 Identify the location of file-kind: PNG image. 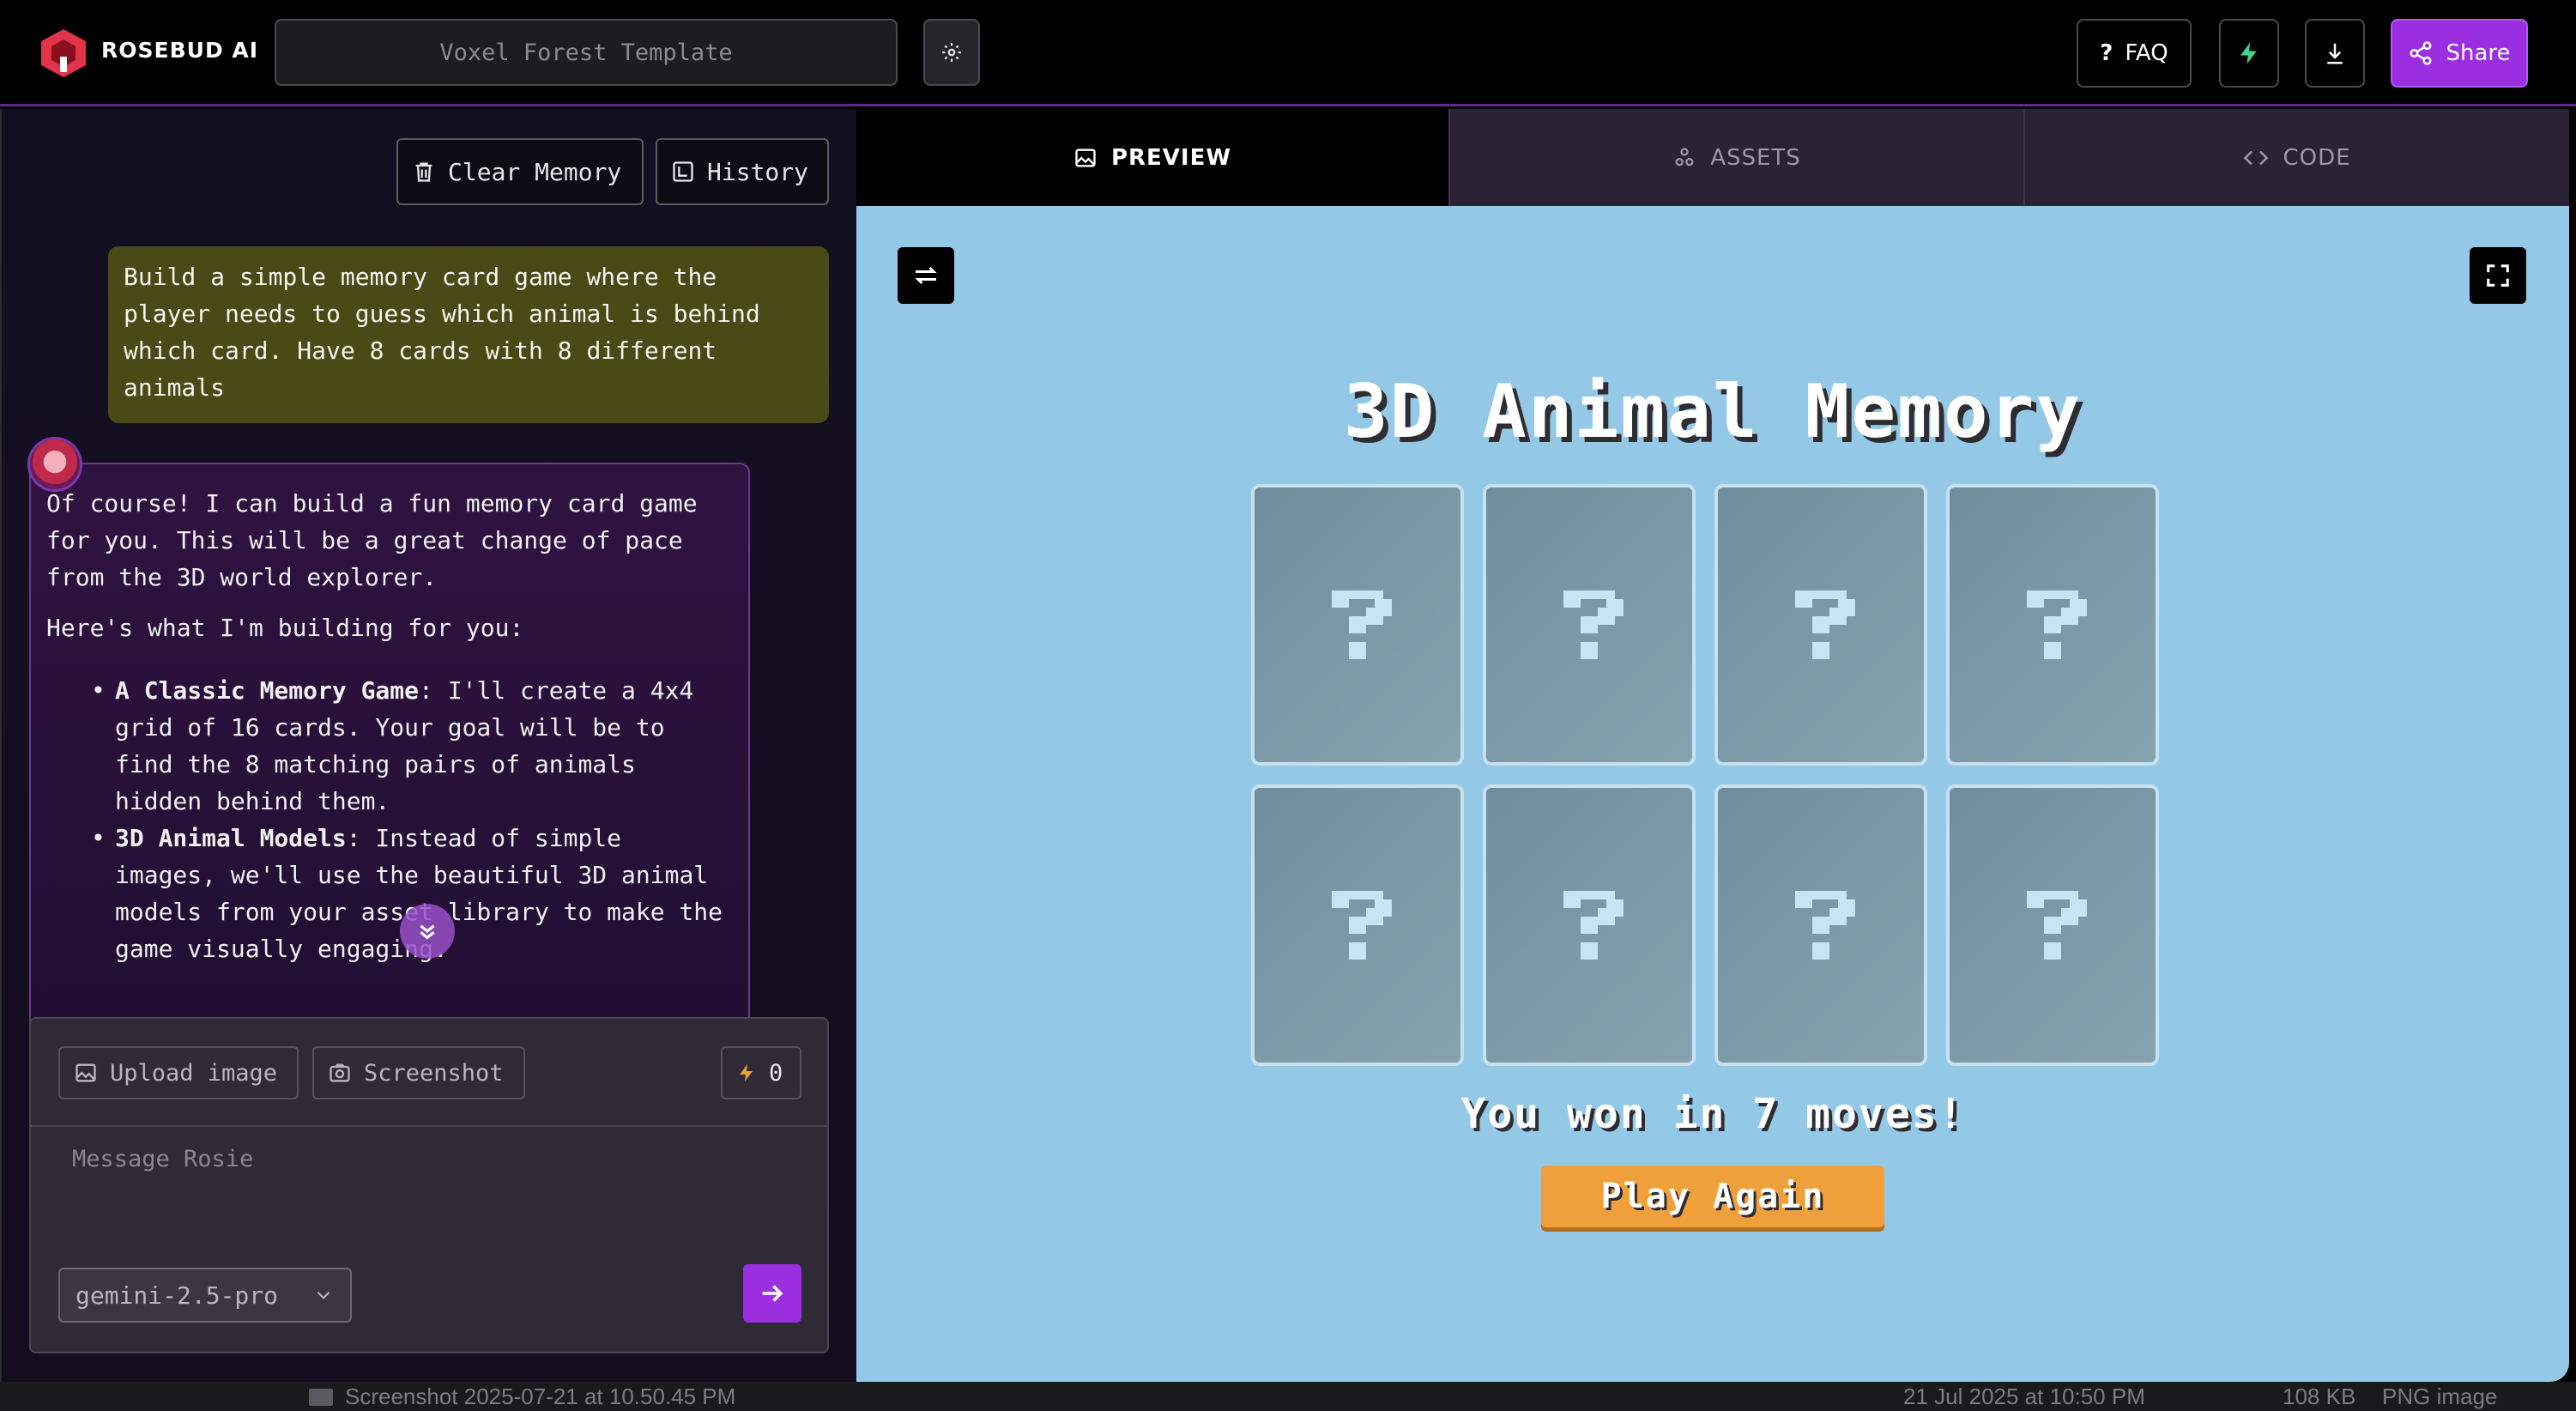
(2440, 1396).